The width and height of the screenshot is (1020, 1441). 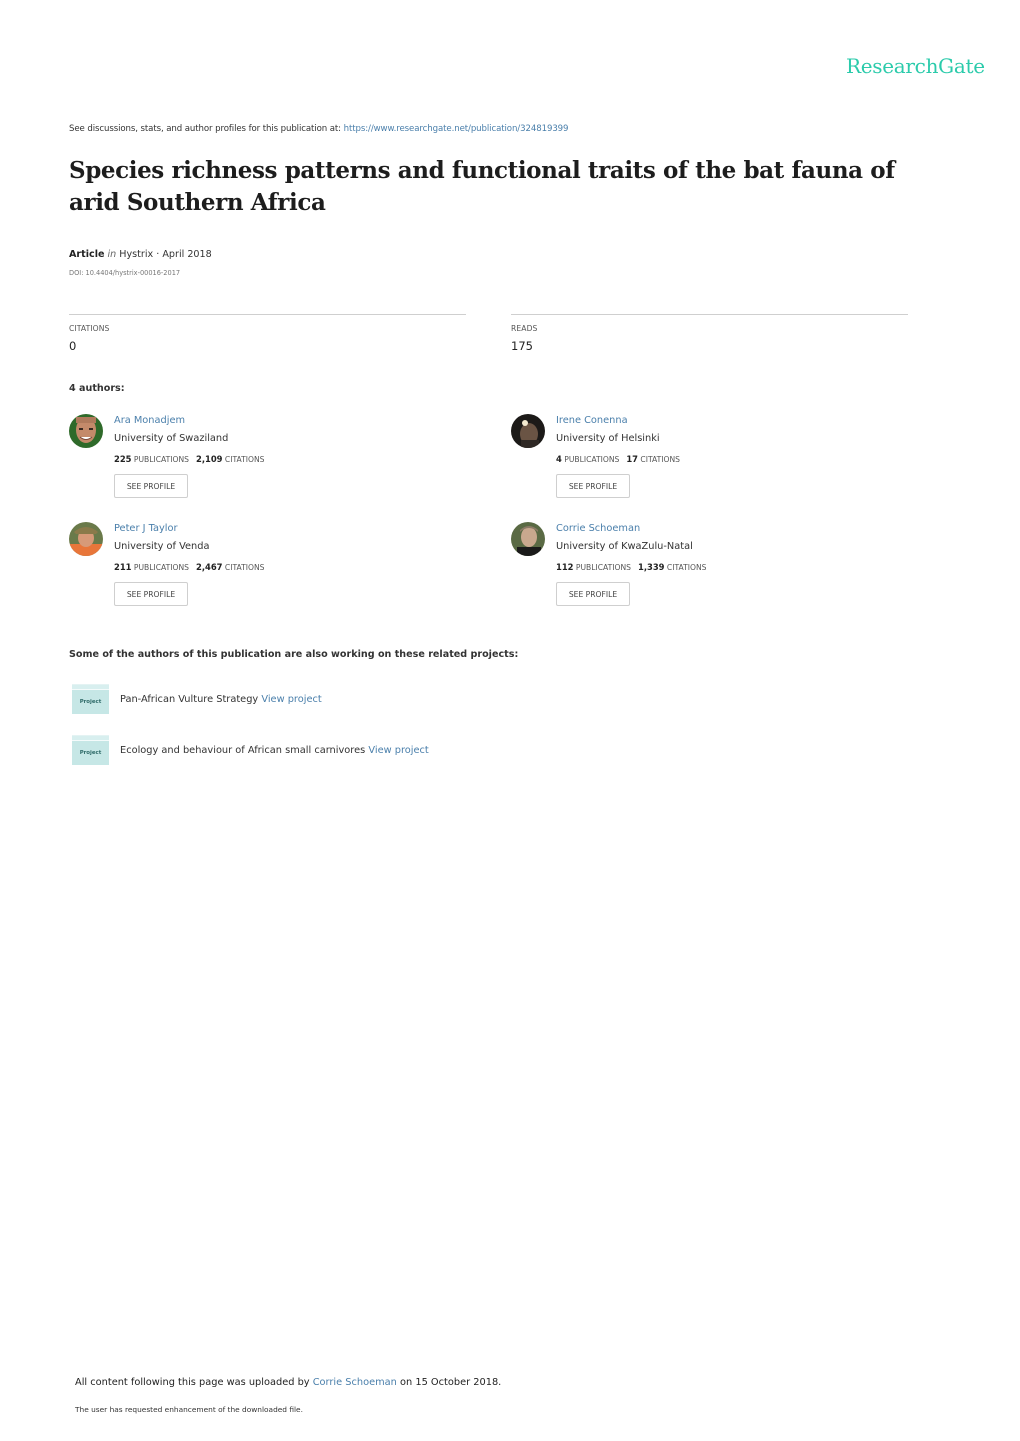 What do you see at coordinates (524, 328) in the screenshot?
I see `reads-label: READS` at bounding box center [524, 328].